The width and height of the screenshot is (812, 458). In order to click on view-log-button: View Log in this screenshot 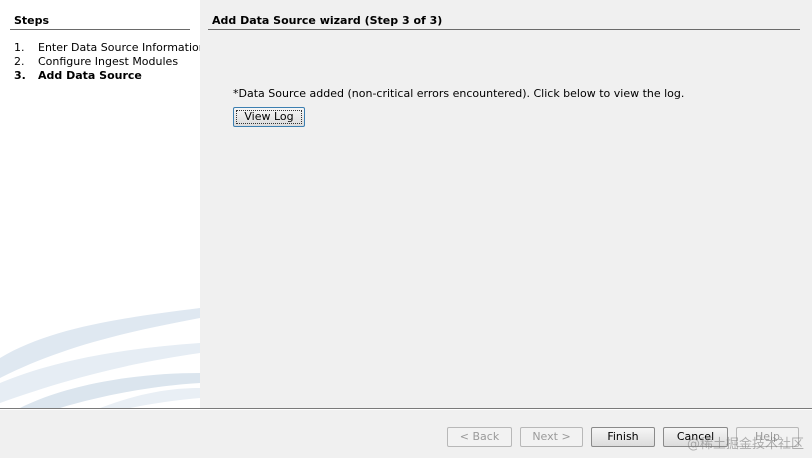, I will do `click(269, 117)`.